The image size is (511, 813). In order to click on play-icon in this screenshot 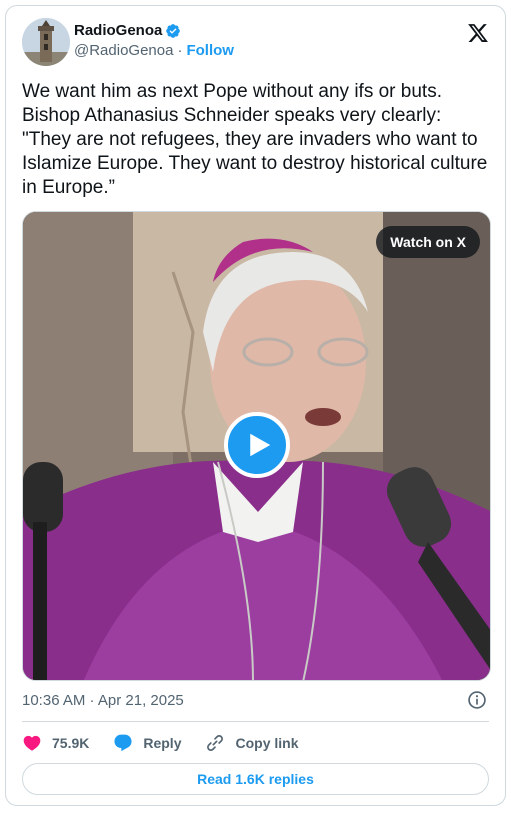, I will do `click(260, 445)`.